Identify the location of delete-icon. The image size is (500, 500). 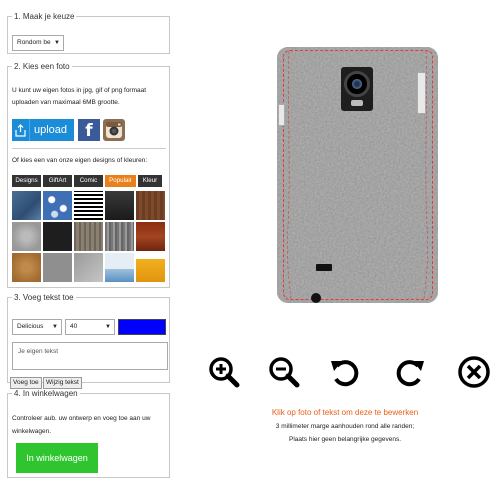
(474, 372).